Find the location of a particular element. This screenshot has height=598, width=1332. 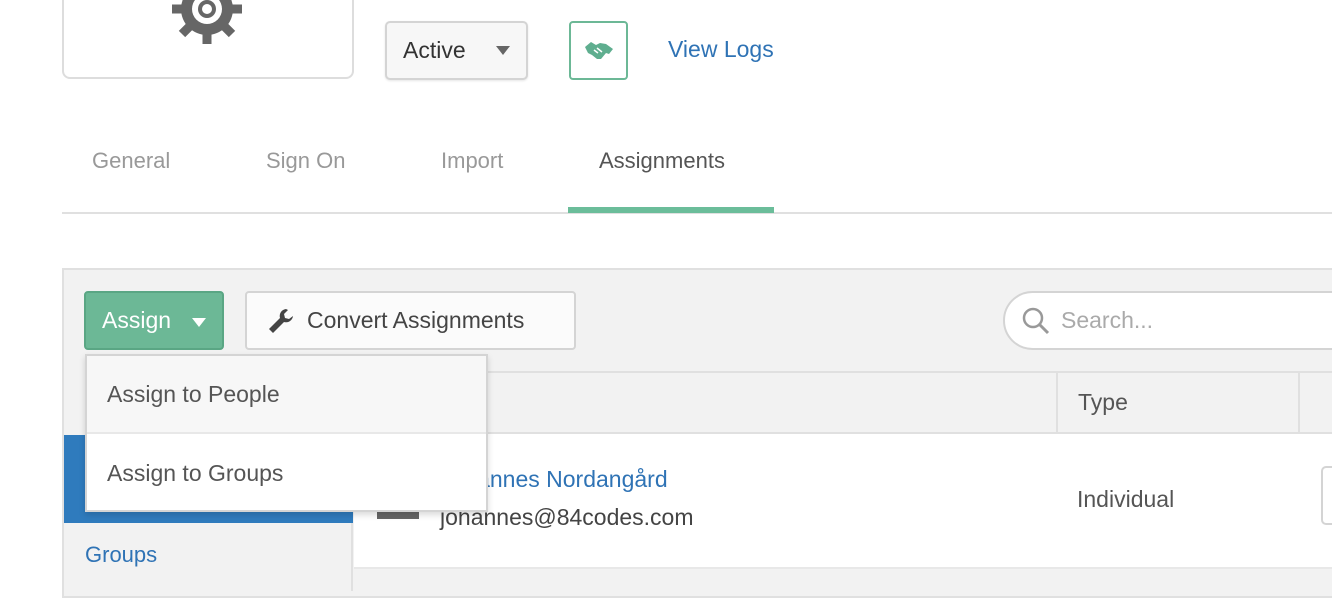

tab-general: General is located at coordinates (131, 161).